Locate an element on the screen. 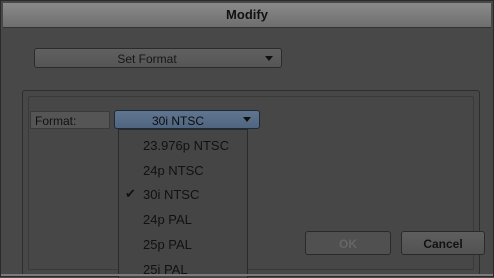 The image size is (494, 278). menu-item-format: ✔ 23.976p NTSC is located at coordinates (183, 146).